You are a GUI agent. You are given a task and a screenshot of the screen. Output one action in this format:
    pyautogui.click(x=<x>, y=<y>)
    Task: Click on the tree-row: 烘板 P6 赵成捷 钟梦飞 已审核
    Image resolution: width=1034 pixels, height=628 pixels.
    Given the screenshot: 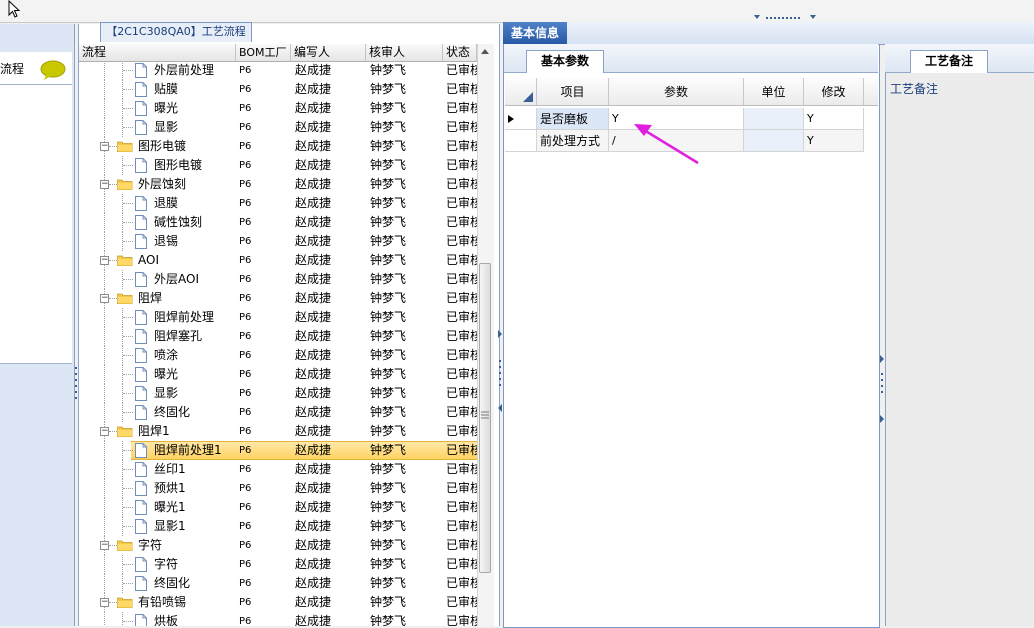 What is the action you would take?
    pyautogui.click(x=278, y=619)
    